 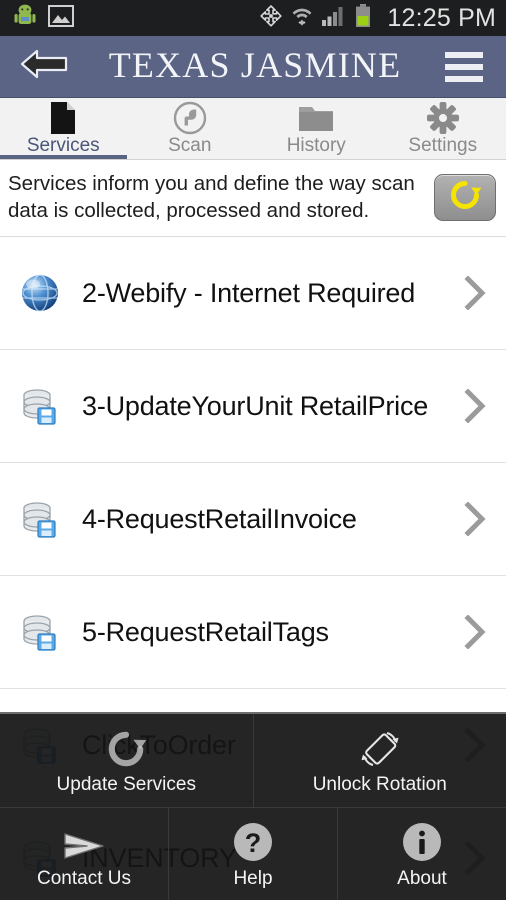 What do you see at coordinates (255, 405) in the screenshot?
I see `list-item-label: 3-UpdateYourUnit RetailPrice` at bounding box center [255, 405].